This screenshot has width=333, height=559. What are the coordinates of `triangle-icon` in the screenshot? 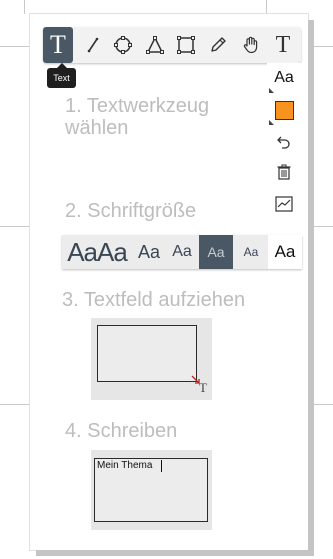 It's located at (155, 45).